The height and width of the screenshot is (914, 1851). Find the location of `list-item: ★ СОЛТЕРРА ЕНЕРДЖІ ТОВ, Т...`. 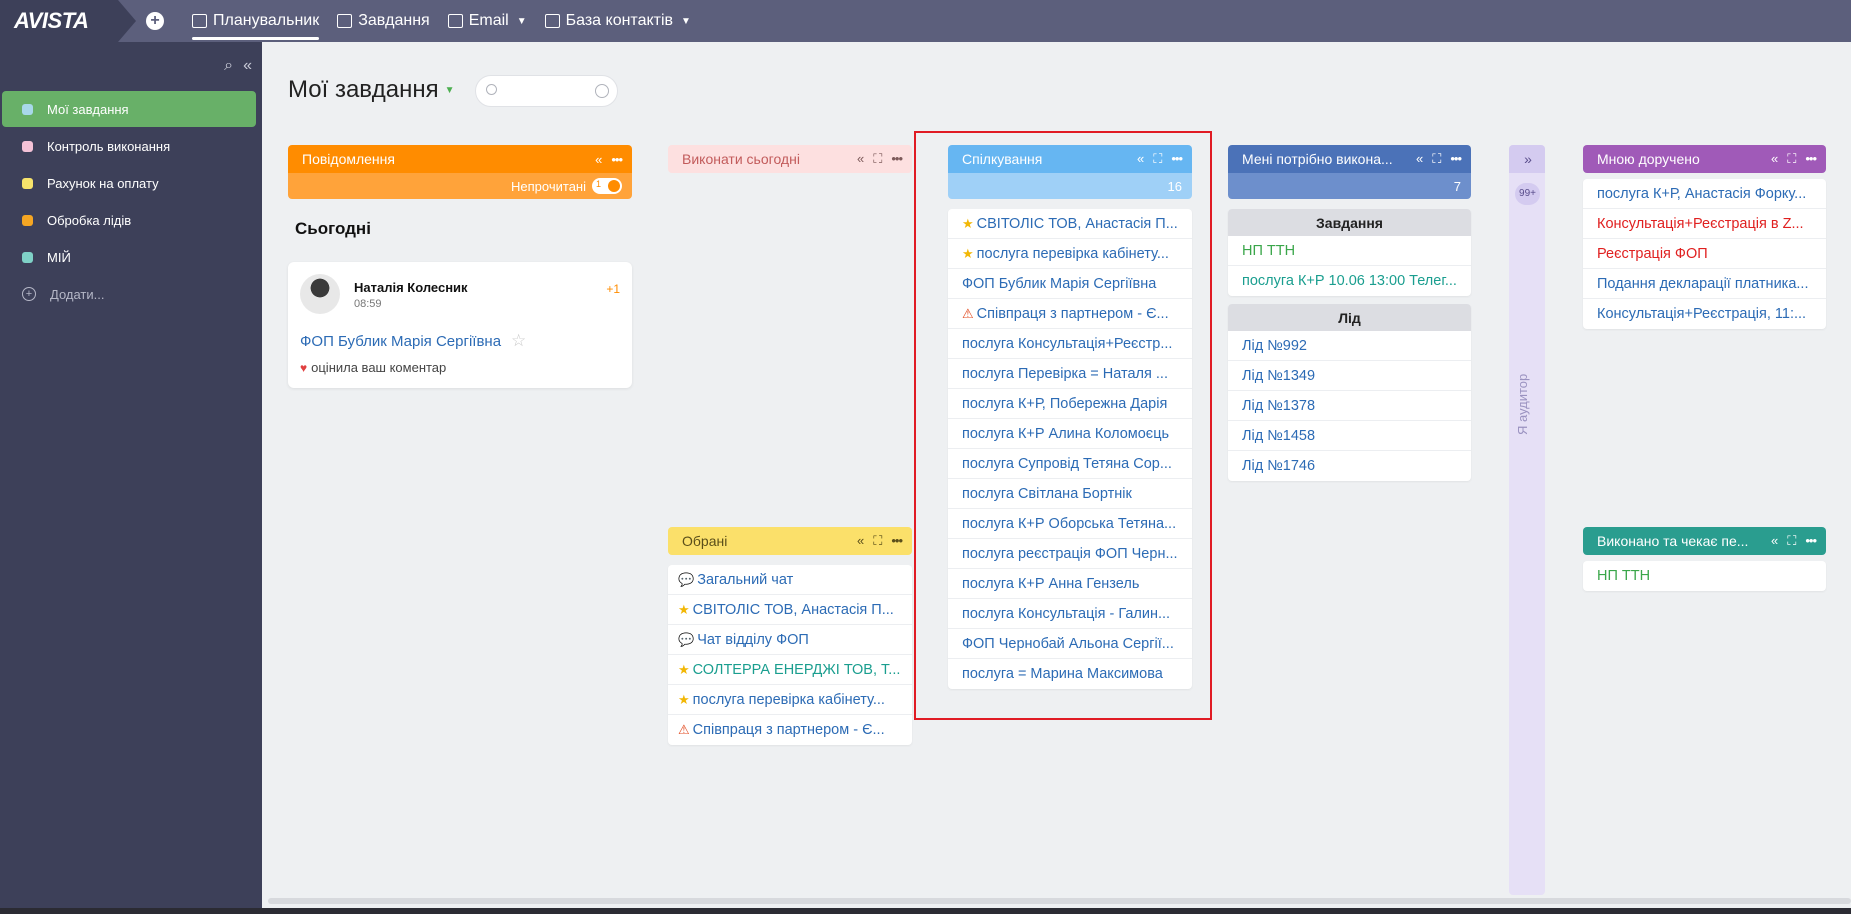

list-item: ★ СОЛТЕРРА ЕНЕРДЖІ ТОВ, Т... is located at coordinates (790, 670).